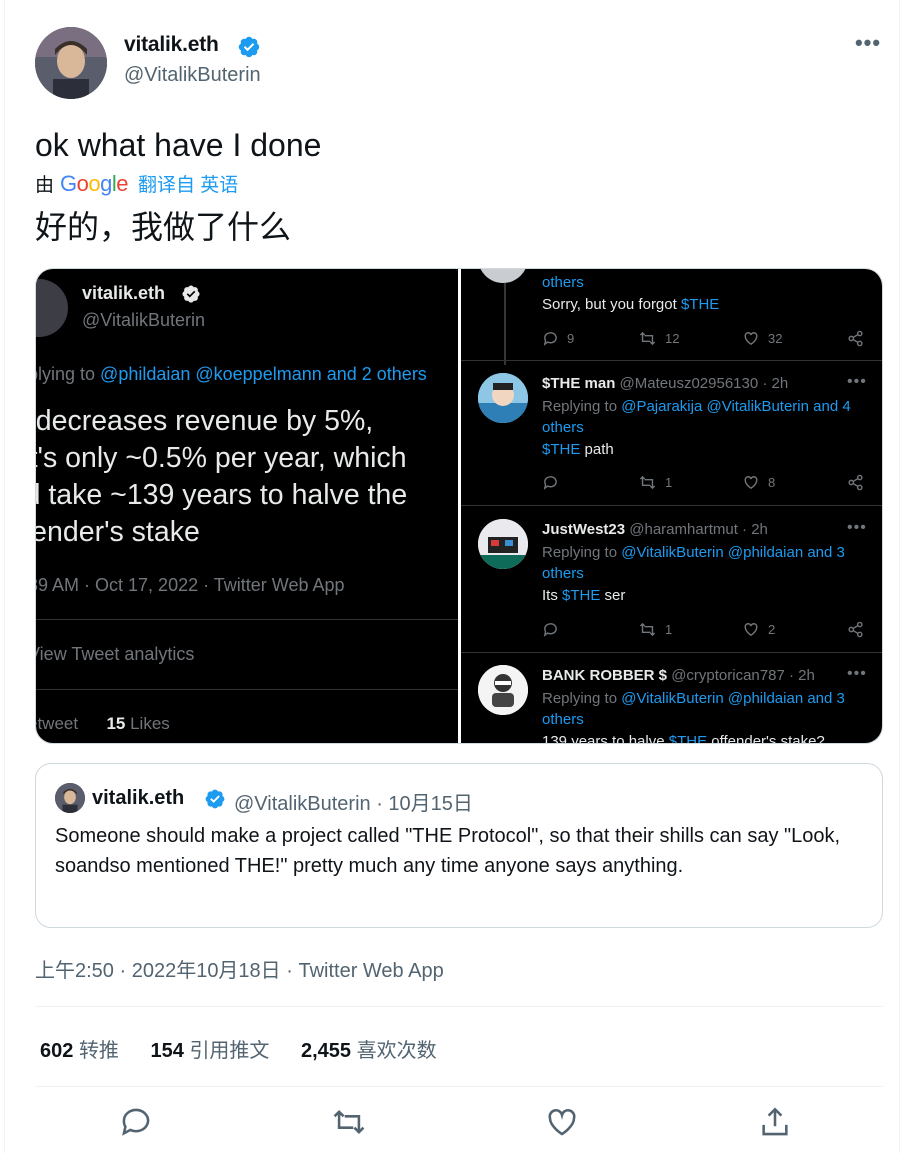 The height and width of the screenshot is (1153, 904). What do you see at coordinates (163, 227) in the screenshot?
I see `translated-text: 好的，我做了什么` at bounding box center [163, 227].